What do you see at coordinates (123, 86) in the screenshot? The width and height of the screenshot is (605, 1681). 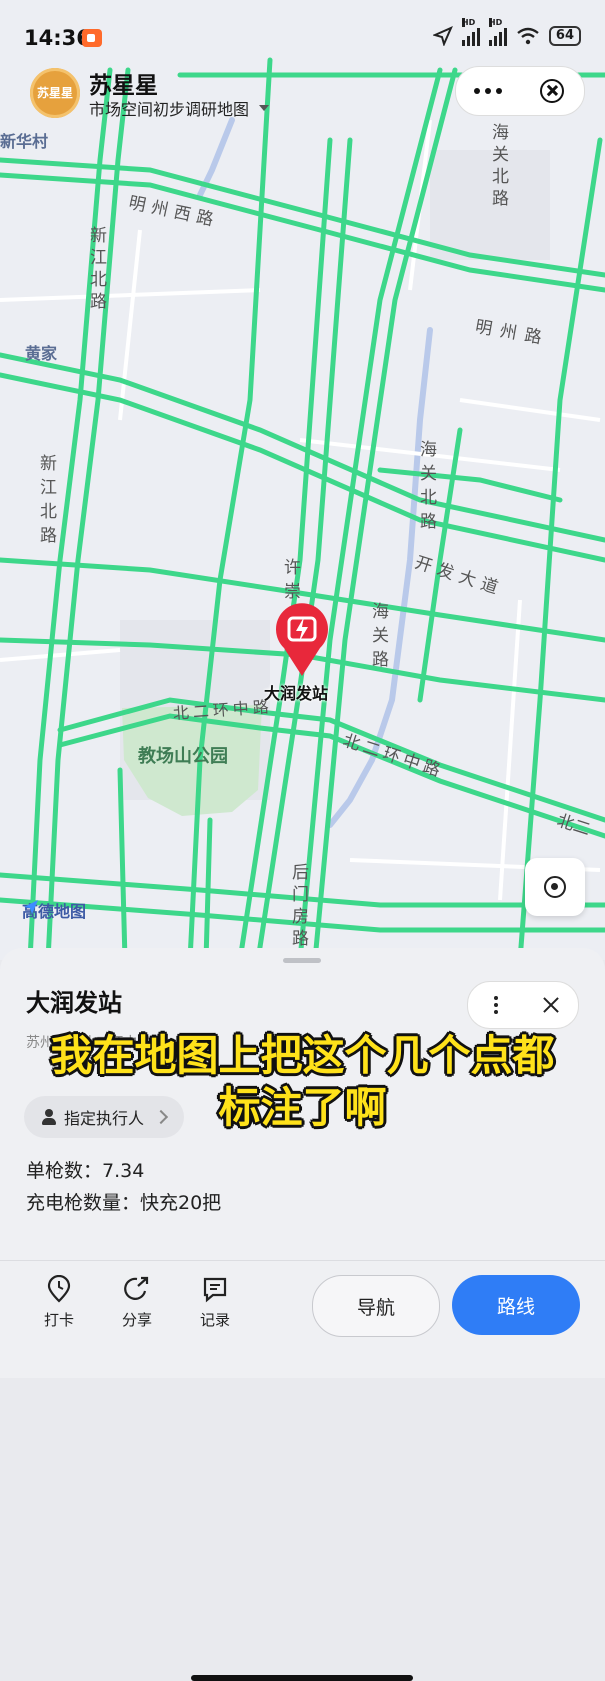 I see `app-name: 苏星星` at bounding box center [123, 86].